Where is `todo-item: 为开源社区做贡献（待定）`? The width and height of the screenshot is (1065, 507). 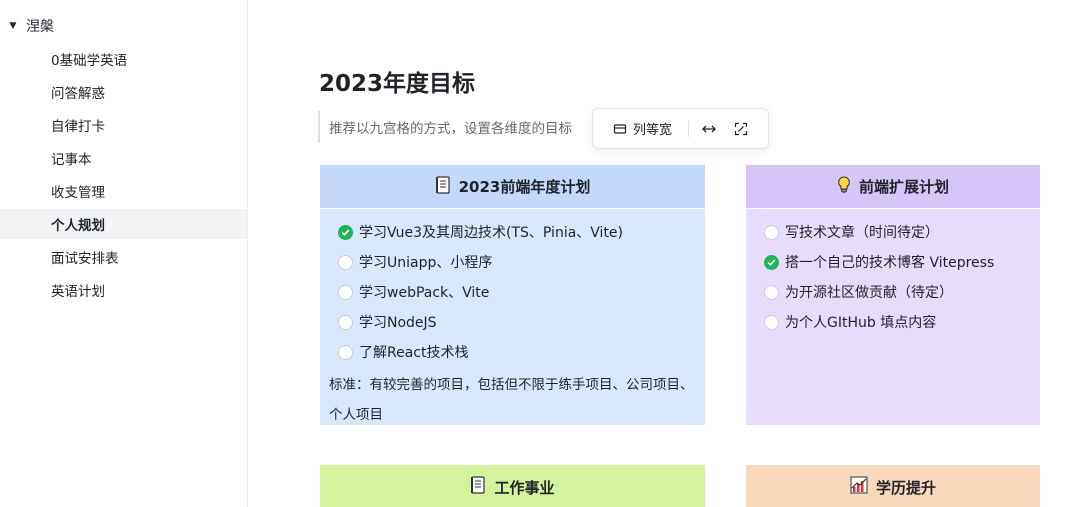 todo-item: 为开源社区做贡献（待定） is located at coordinates (897, 292).